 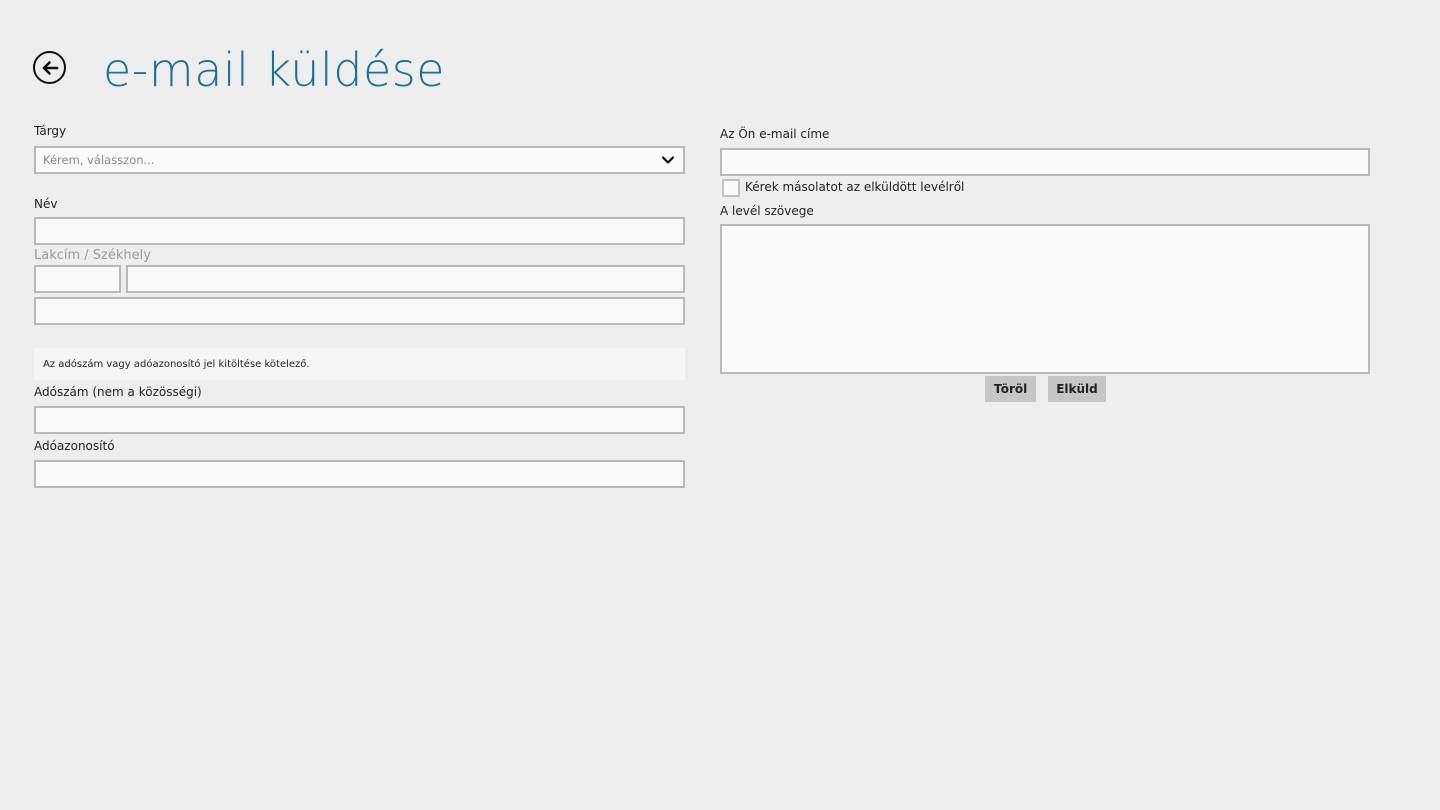 I want to click on chevron-down-icon, so click(x=668, y=160).